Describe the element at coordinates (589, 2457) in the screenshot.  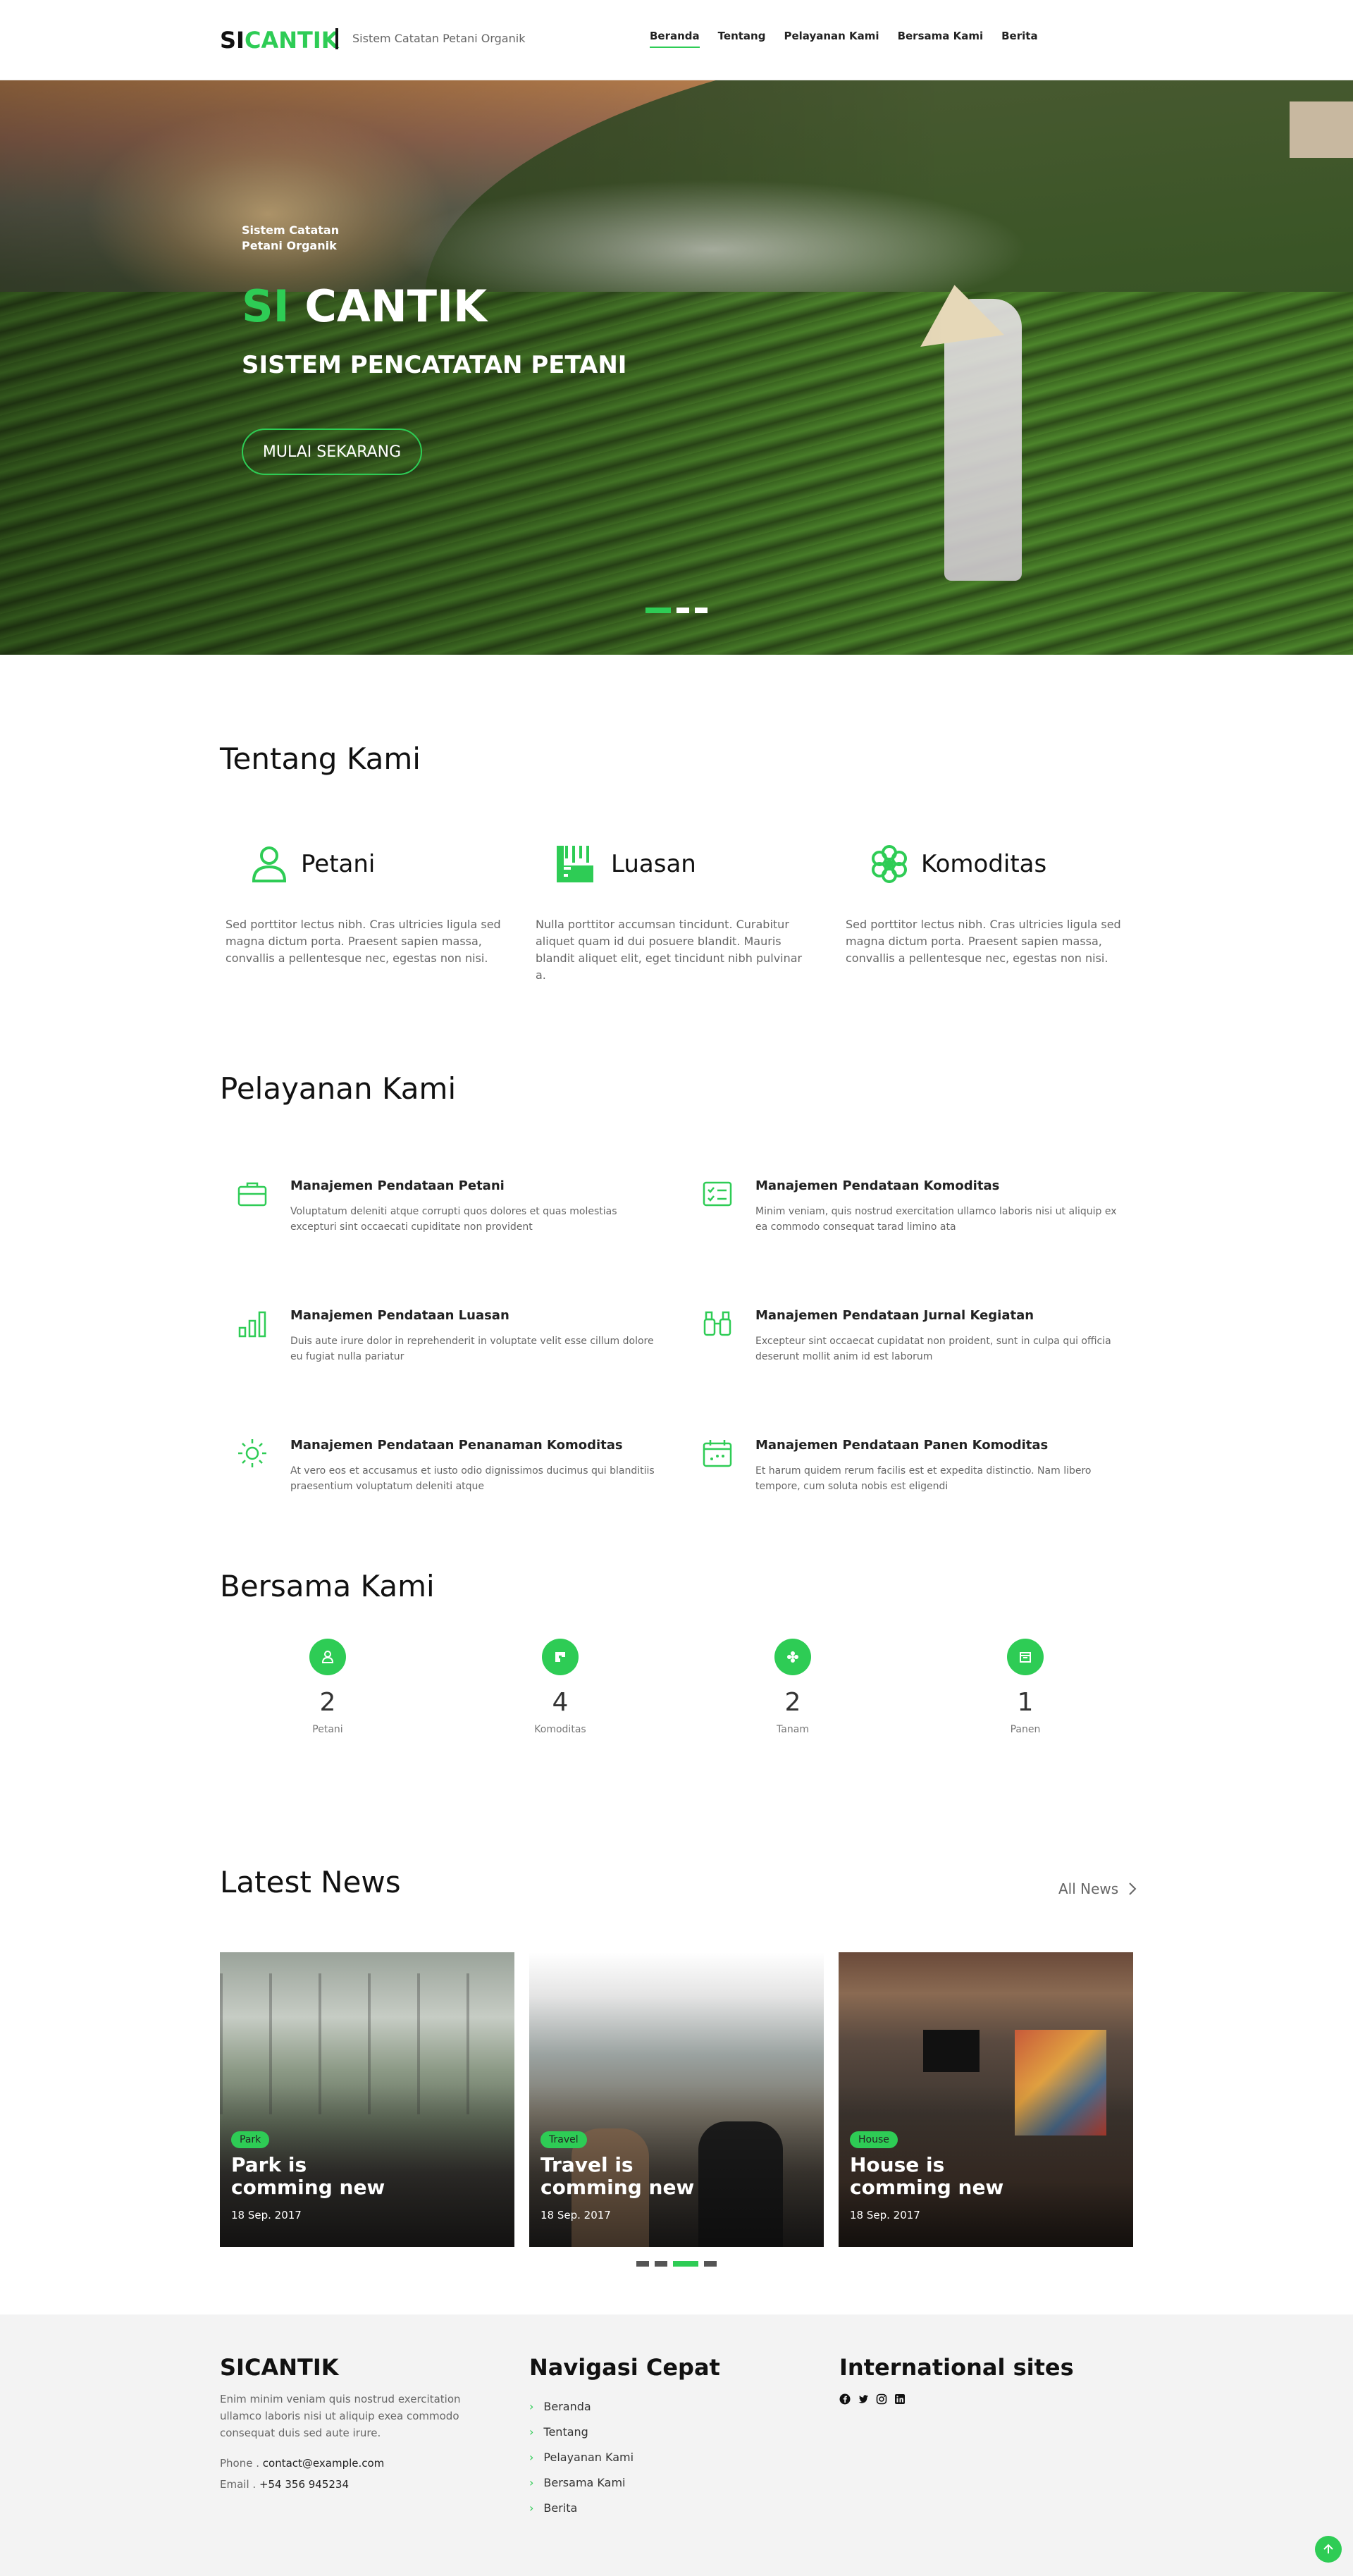
I see `footer-nav-label: Pelayanan Kami` at that location.